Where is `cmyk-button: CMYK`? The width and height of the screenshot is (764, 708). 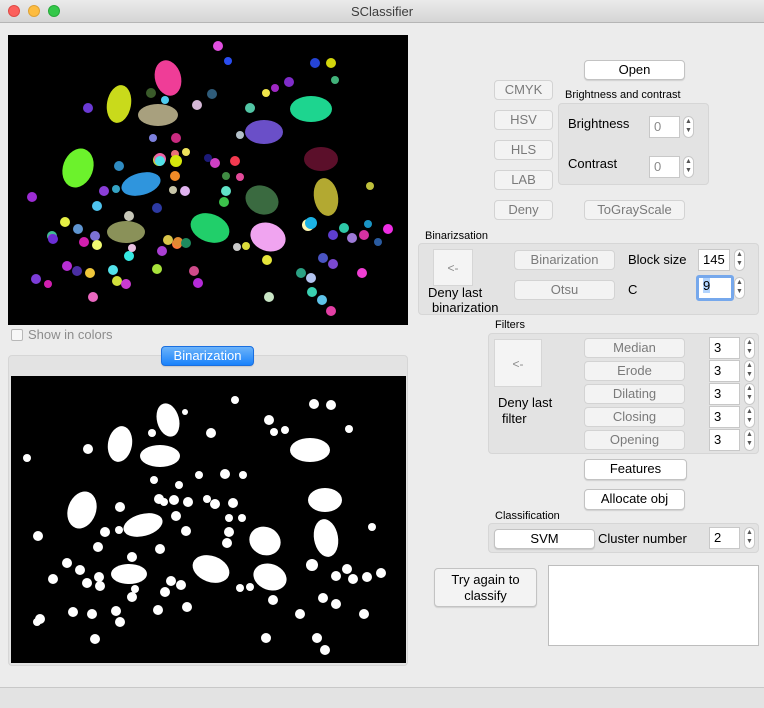 cmyk-button: CMYK is located at coordinates (523, 90).